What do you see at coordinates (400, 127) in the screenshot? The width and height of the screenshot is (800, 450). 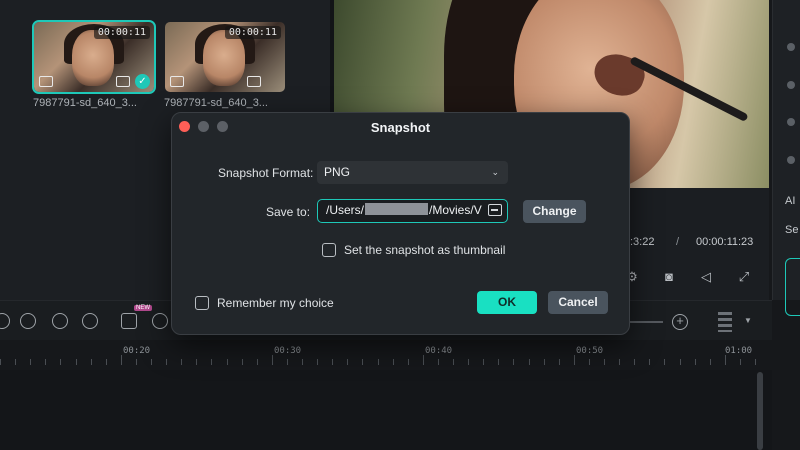 I see `dialog-title: Snapshot` at bounding box center [400, 127].